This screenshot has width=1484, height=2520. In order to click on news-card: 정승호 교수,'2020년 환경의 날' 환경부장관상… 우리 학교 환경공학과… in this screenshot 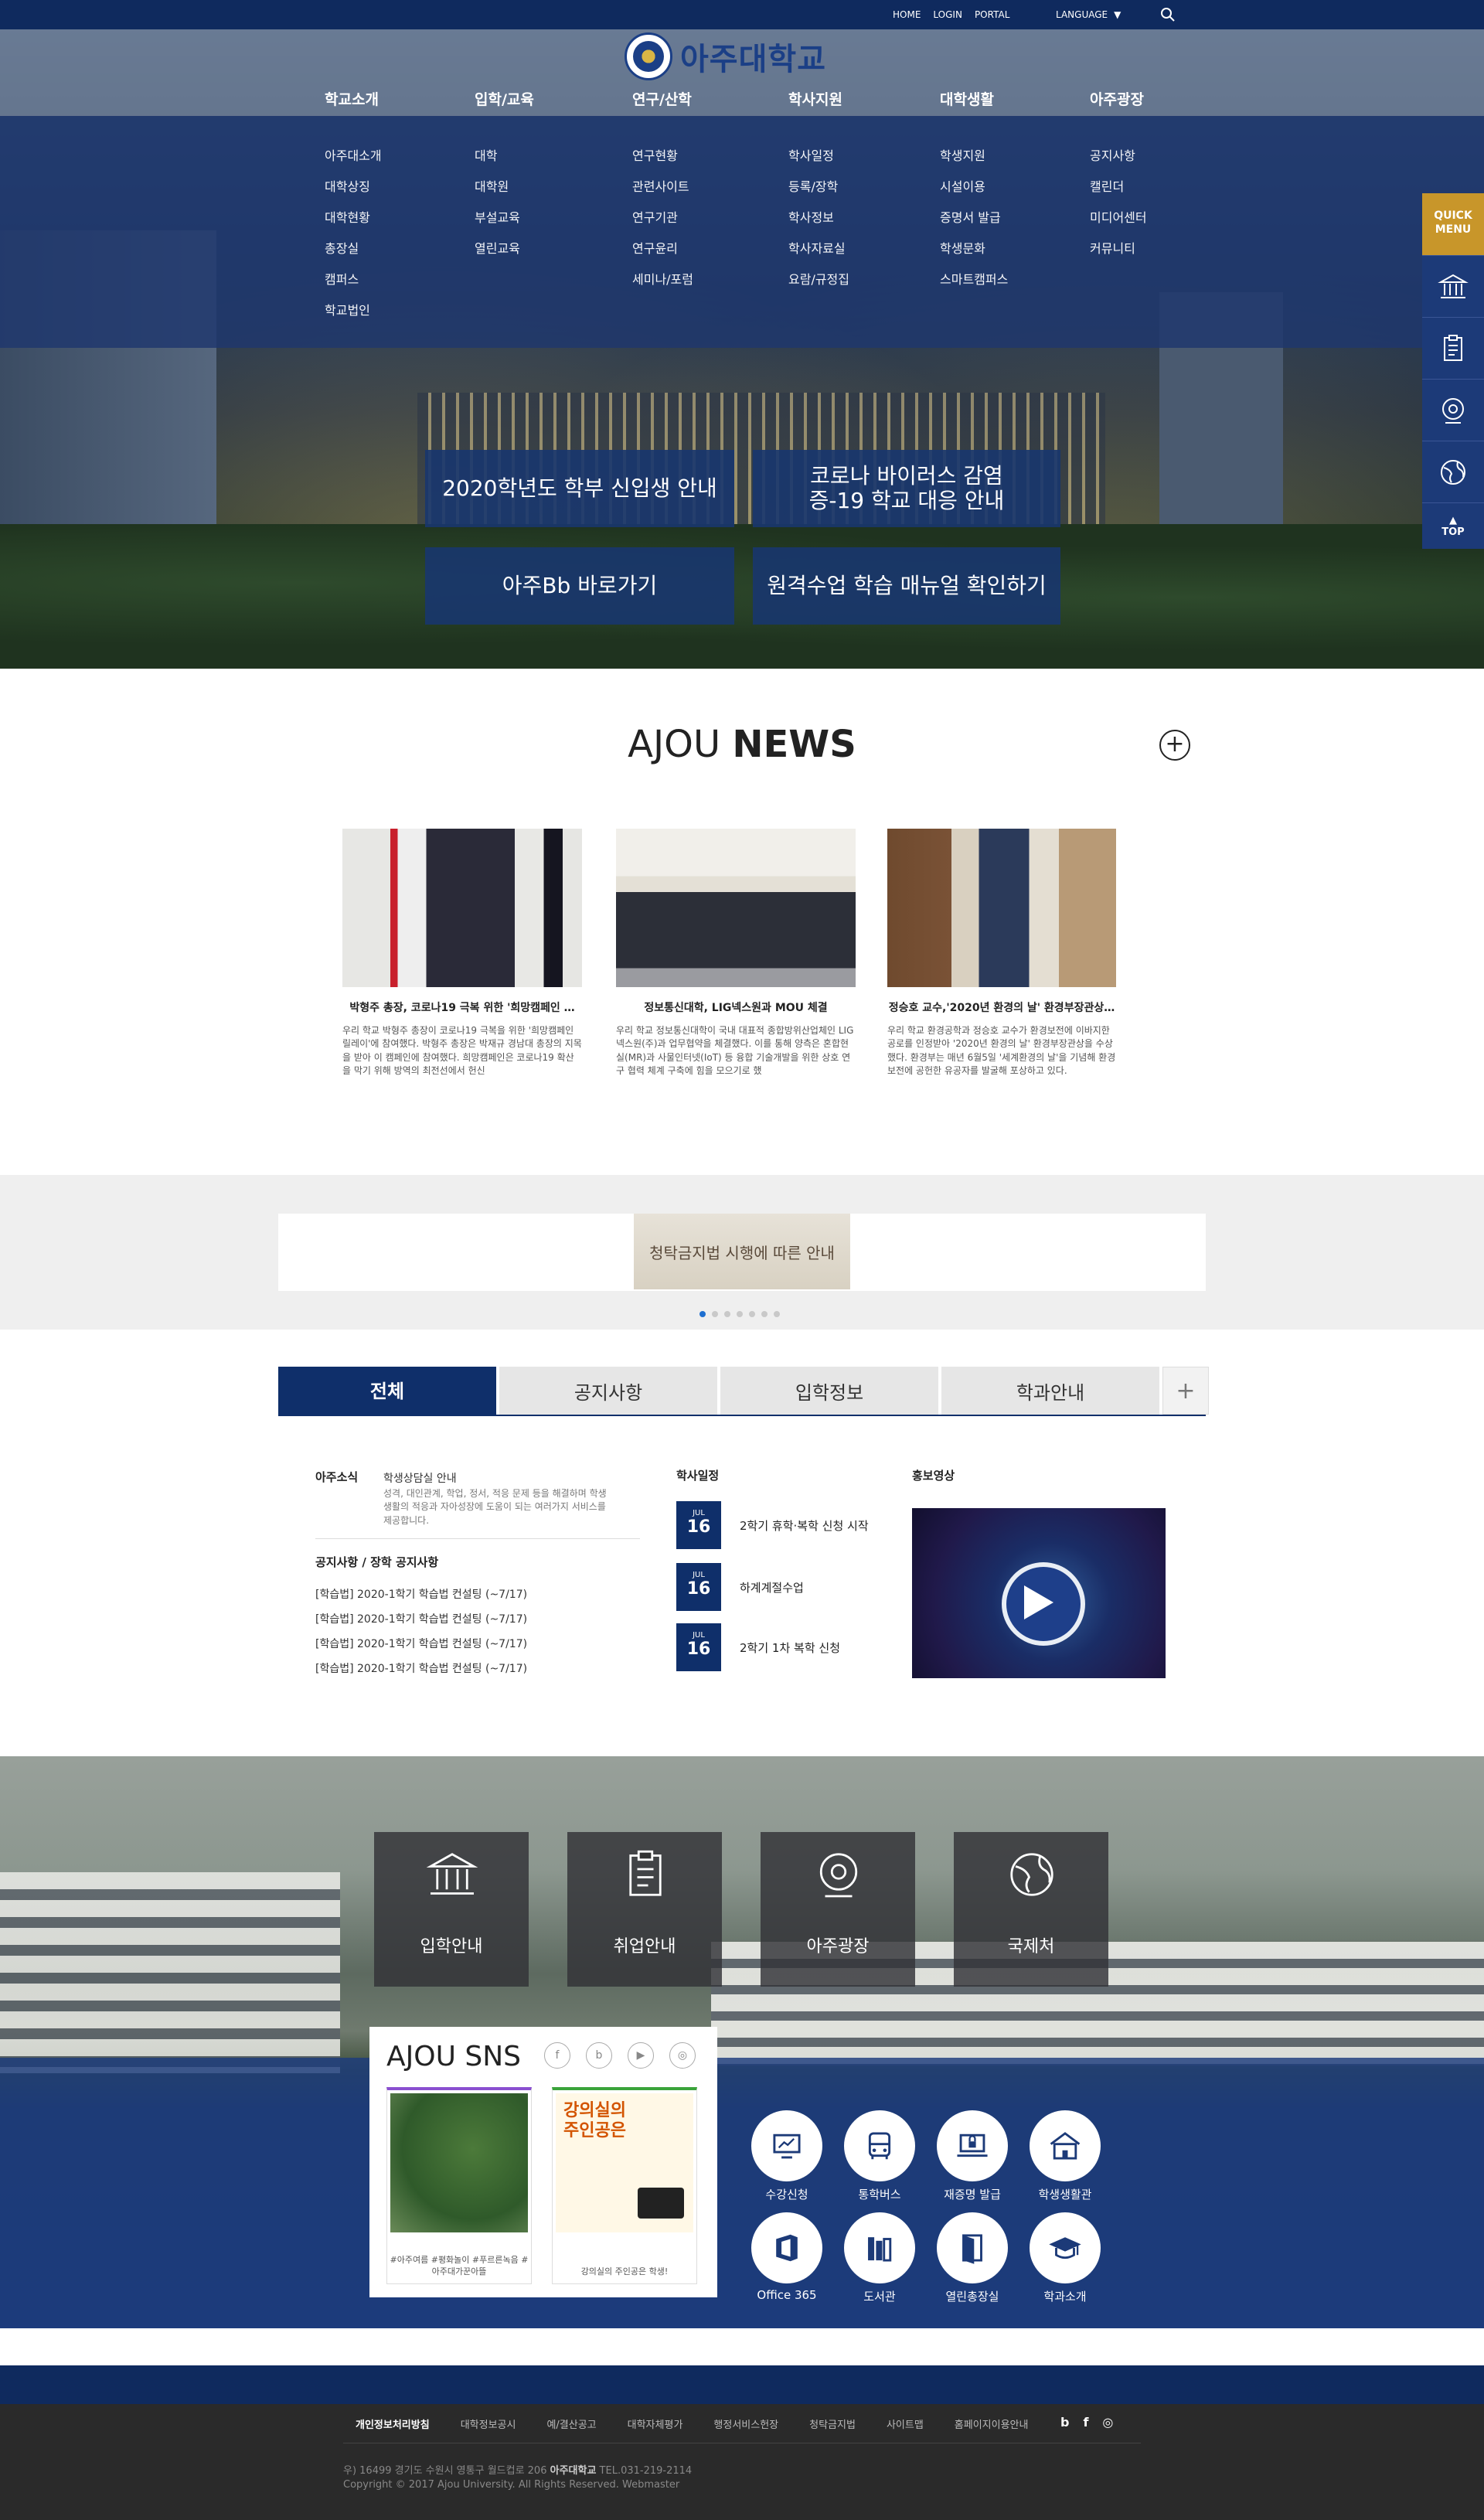, I will do `click(1001, 953)`.